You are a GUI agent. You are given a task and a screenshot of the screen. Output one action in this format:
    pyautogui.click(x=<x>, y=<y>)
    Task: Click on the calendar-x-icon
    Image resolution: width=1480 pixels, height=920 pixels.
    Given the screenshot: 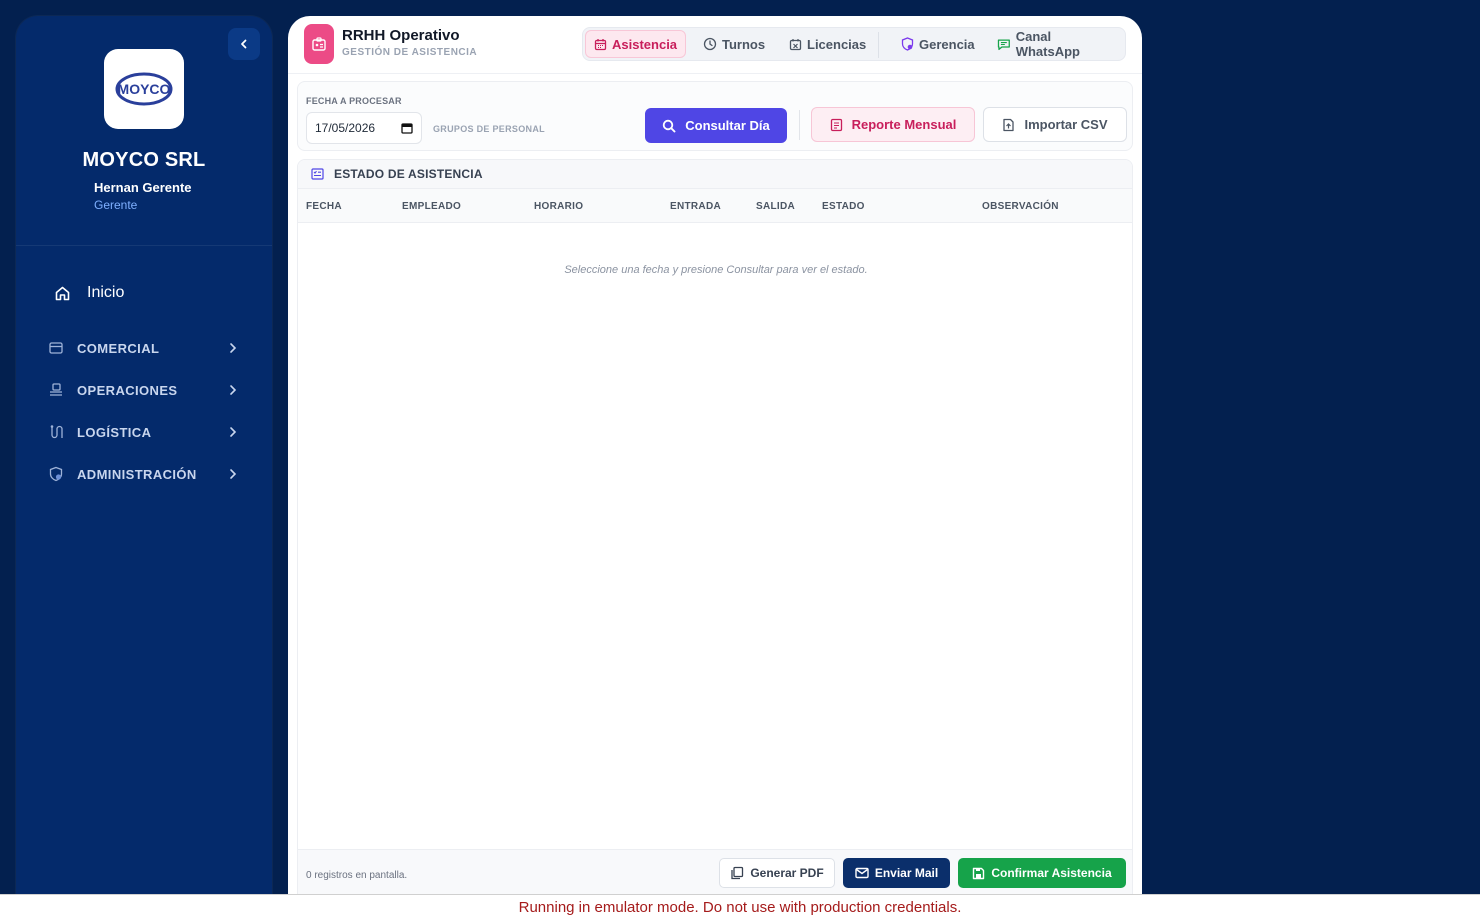 What is the action you would take?
    pyautogui.click(x=795, y=44)
    